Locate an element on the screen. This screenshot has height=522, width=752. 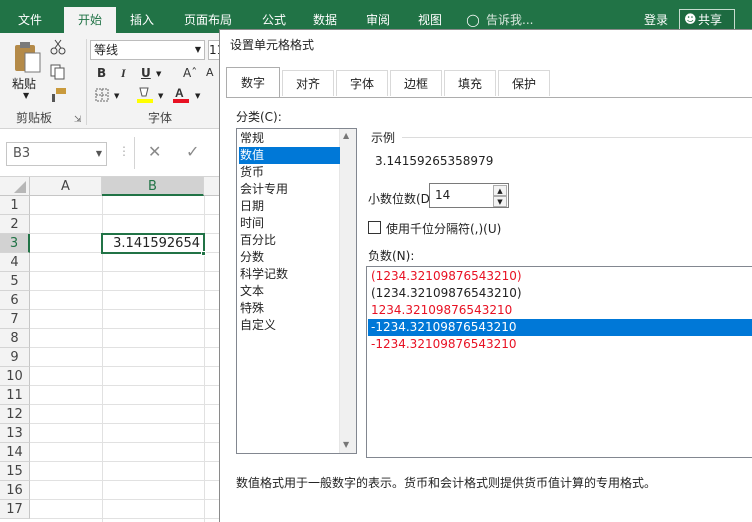
decrease-font-icon: A is located at coordinates (210, 72).